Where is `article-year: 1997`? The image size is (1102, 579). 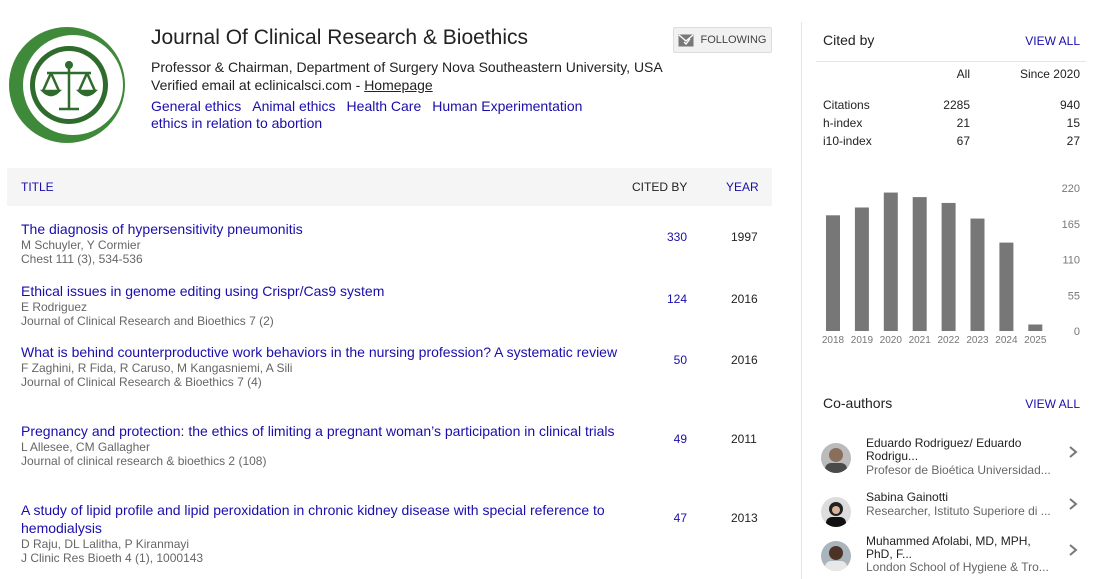 article-year: 1997 is located at coordinates (744, 237).